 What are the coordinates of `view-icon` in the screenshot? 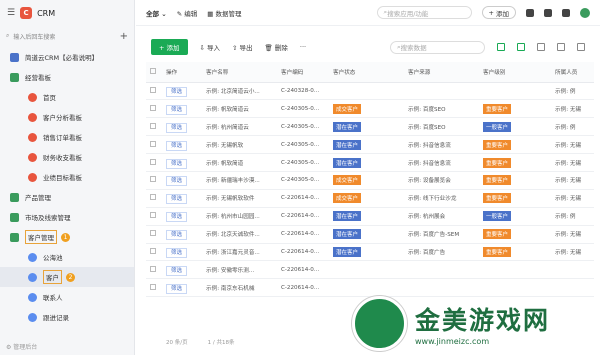 It's located at (521, 47).